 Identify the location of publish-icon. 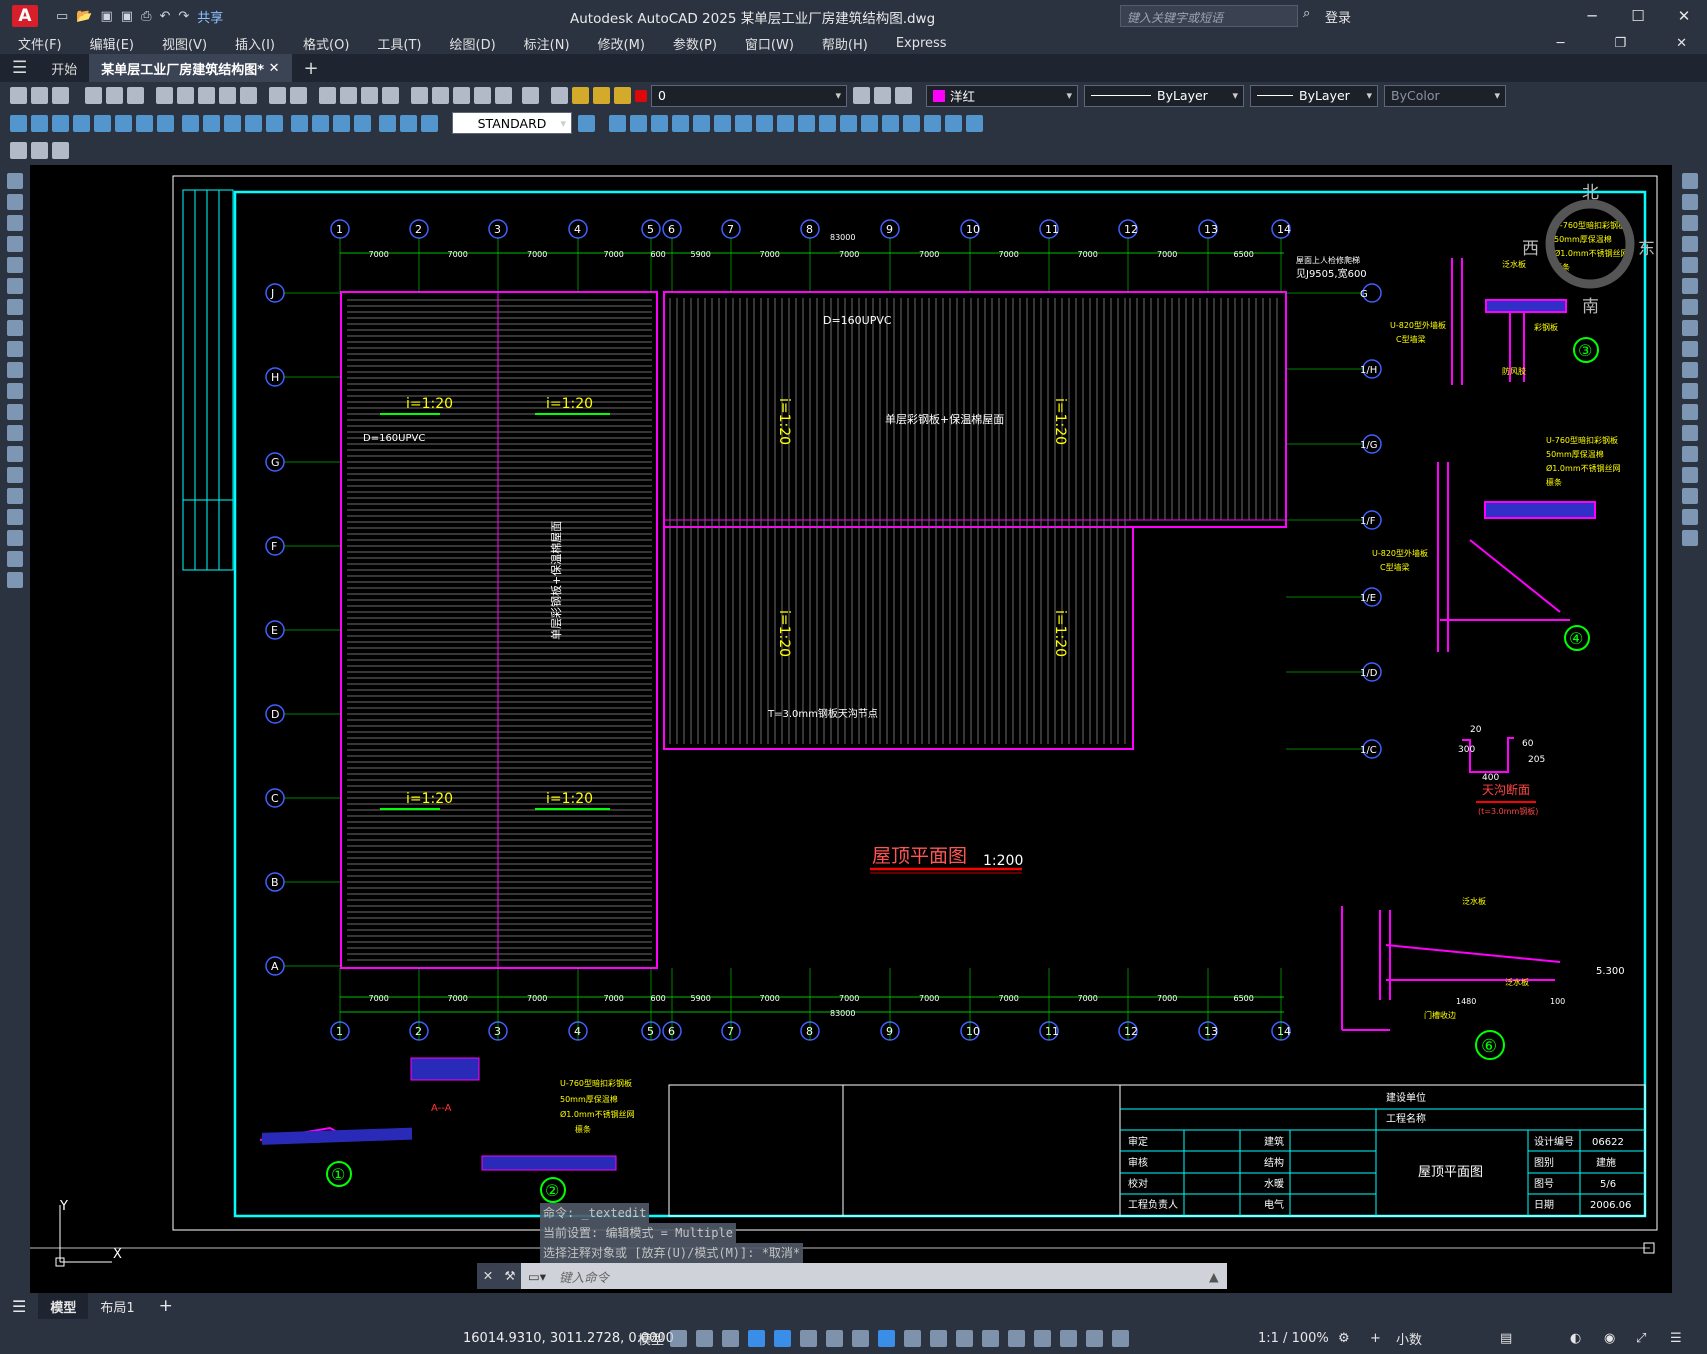
(135, 95).